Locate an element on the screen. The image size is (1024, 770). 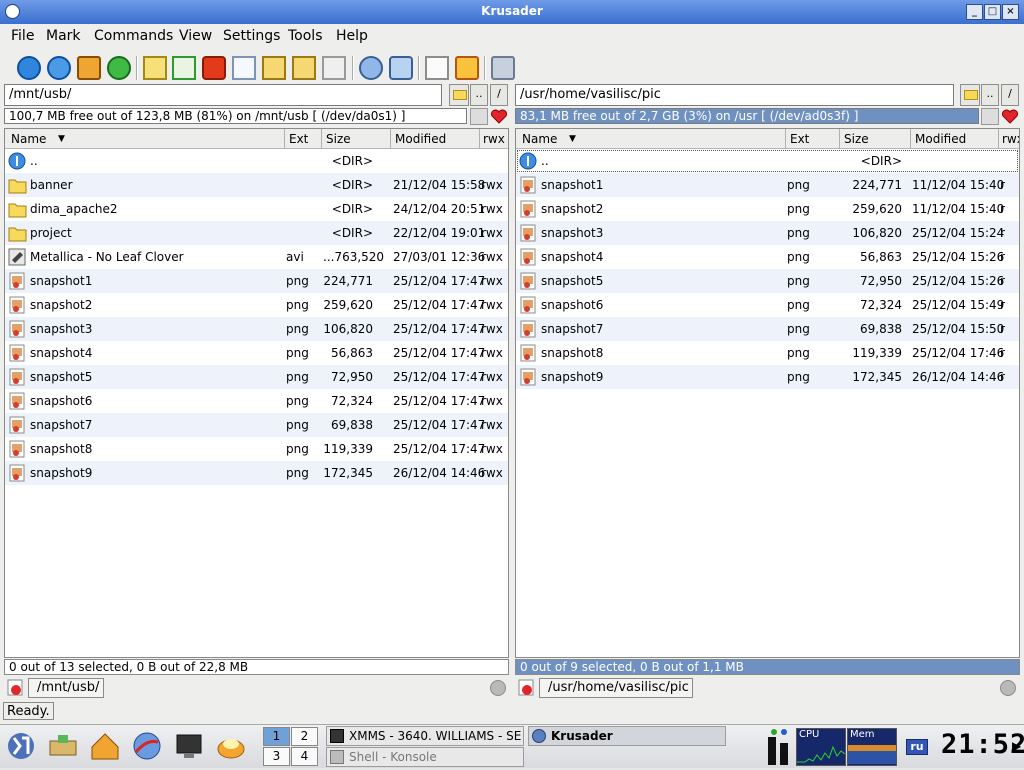
left-file-row: snapshot6 png 72,324 25/12/04 17:47 rwx is located at coordinates (256, 401).